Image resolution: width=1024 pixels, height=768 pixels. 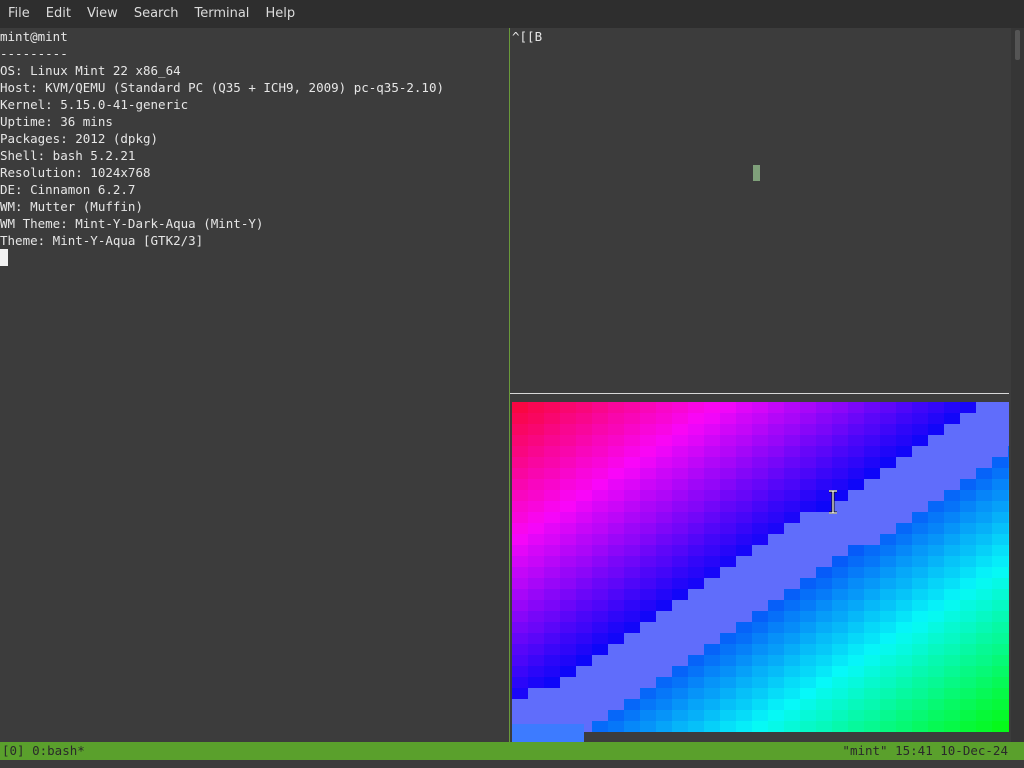 What do you see at coordinates (527, 36) in the screenshot?
I see `escape-sequence-text: ^[[B` at bounding box center [527, 36].